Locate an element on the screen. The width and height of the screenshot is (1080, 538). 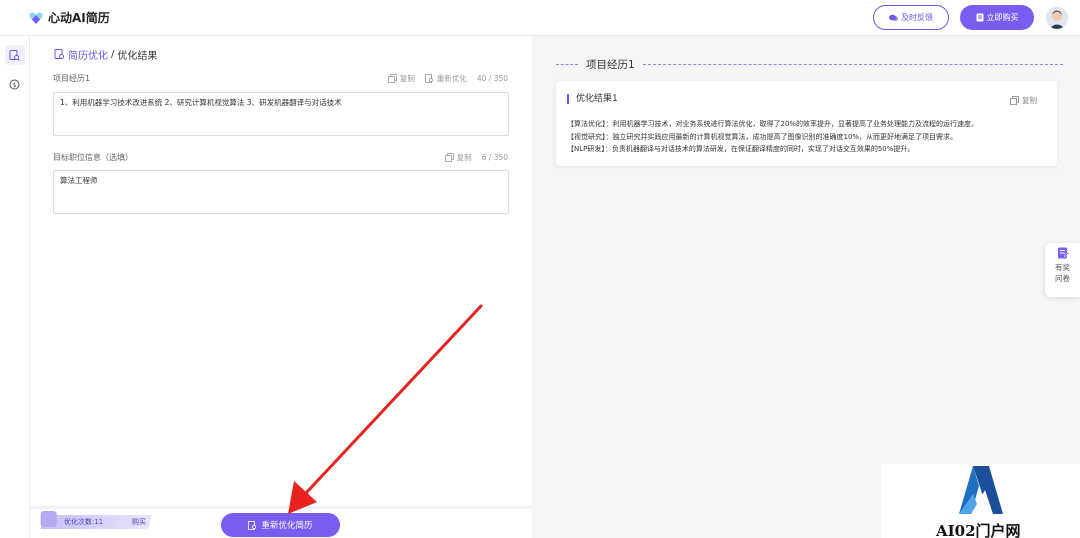
survey-document-icon is located at coordinates (1063, 253).